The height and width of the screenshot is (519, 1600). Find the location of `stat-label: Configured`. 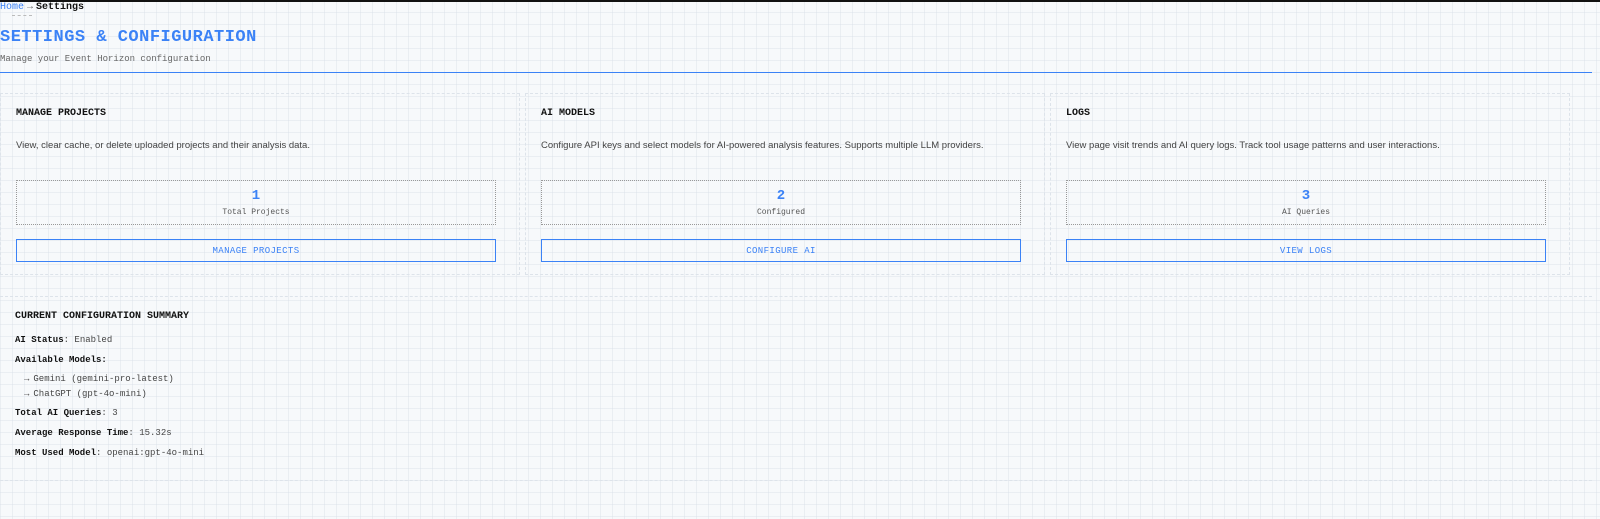

stat-label: Configured is located at coordinates (780, 212).